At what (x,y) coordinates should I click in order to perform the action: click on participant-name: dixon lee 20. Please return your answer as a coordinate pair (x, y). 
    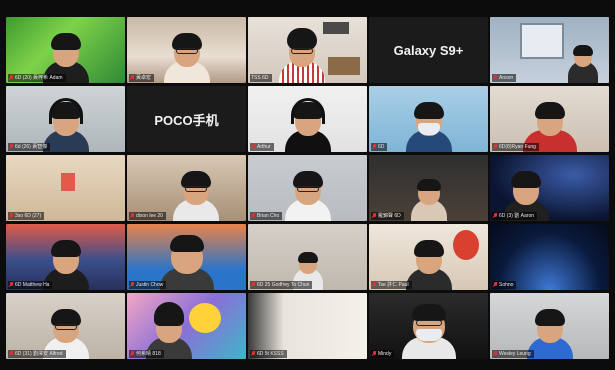
    Looking at the image, I should click on (149, 216).